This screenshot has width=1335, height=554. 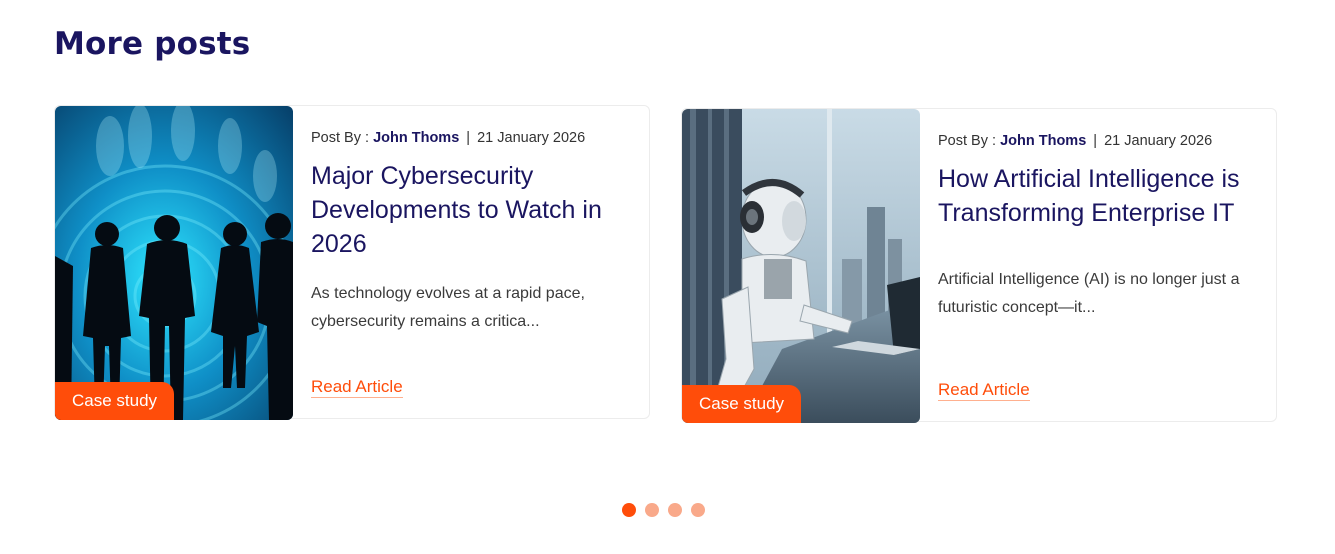 I want to click on robot-laptop-image, so click(x=801, y=266).